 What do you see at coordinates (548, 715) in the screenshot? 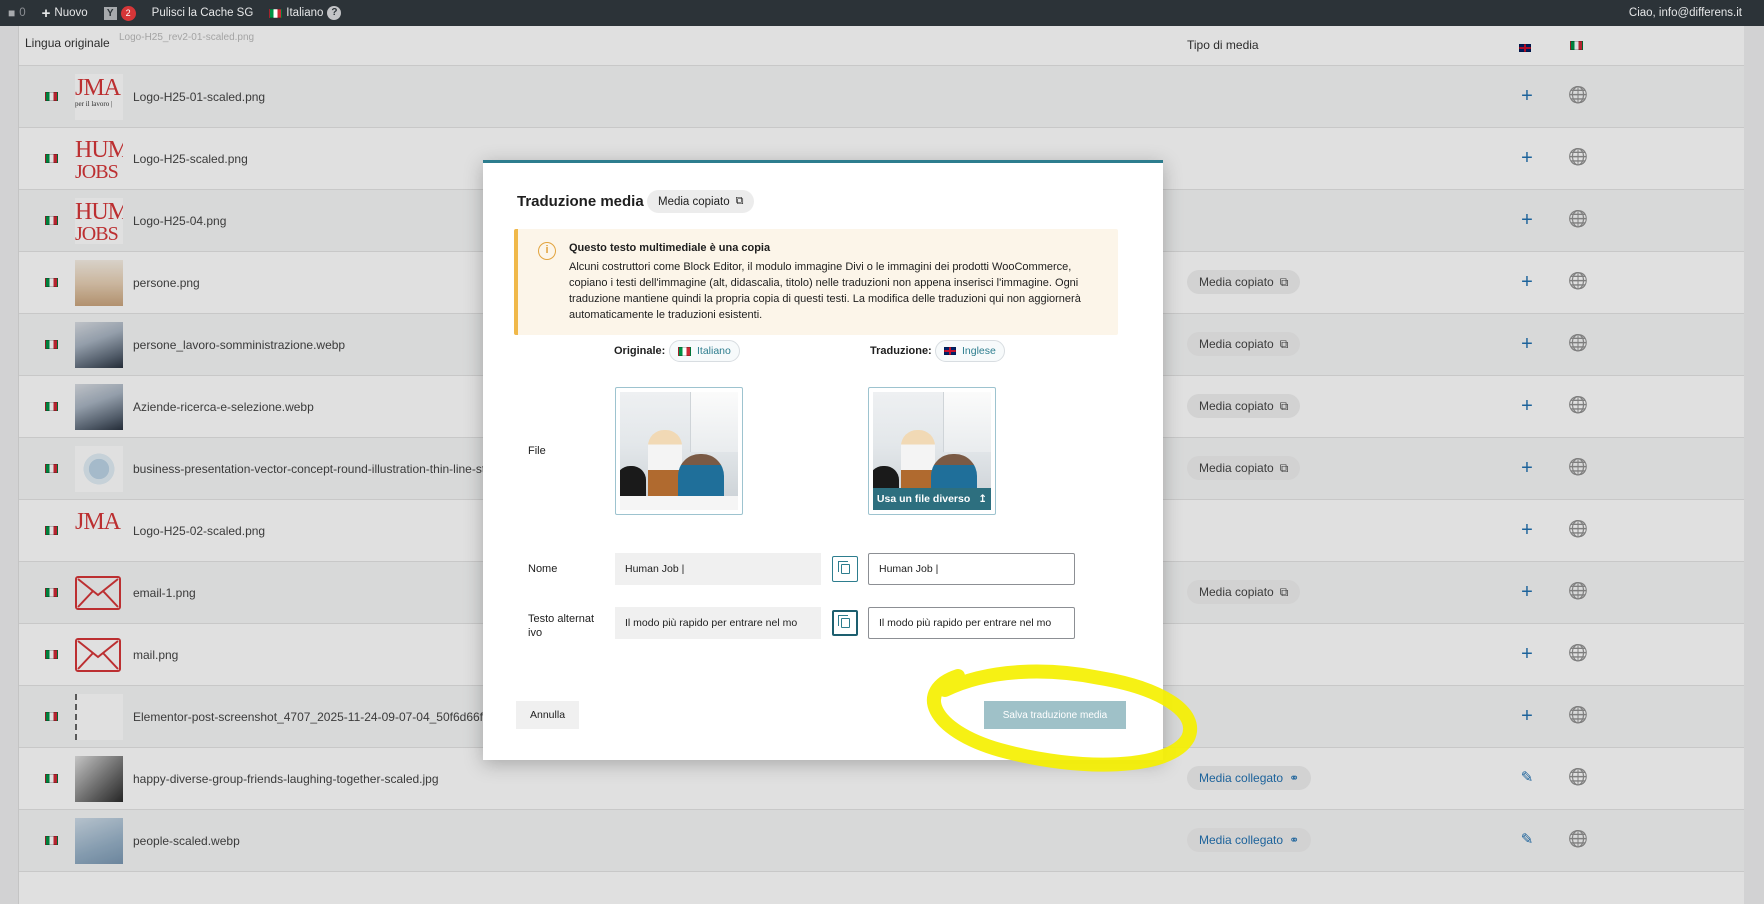
I see `cancel-button: Annulla` at bounding box center [548, 715].